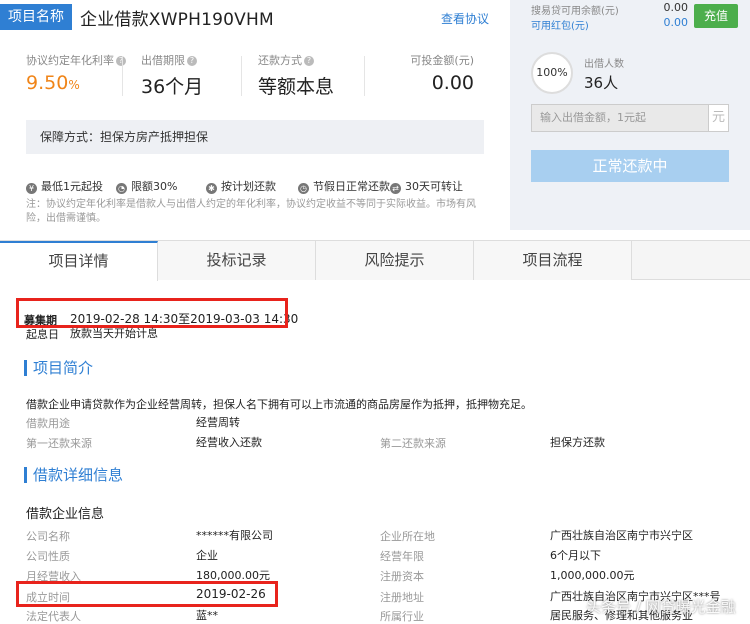 This screenshot has width=750, height=624. What do you see at coordinates (621, 535) in the screenshot?
I see `company-location-value: 广西壮族自治区南宁市兴宁区` at bounding box center [621, 535].